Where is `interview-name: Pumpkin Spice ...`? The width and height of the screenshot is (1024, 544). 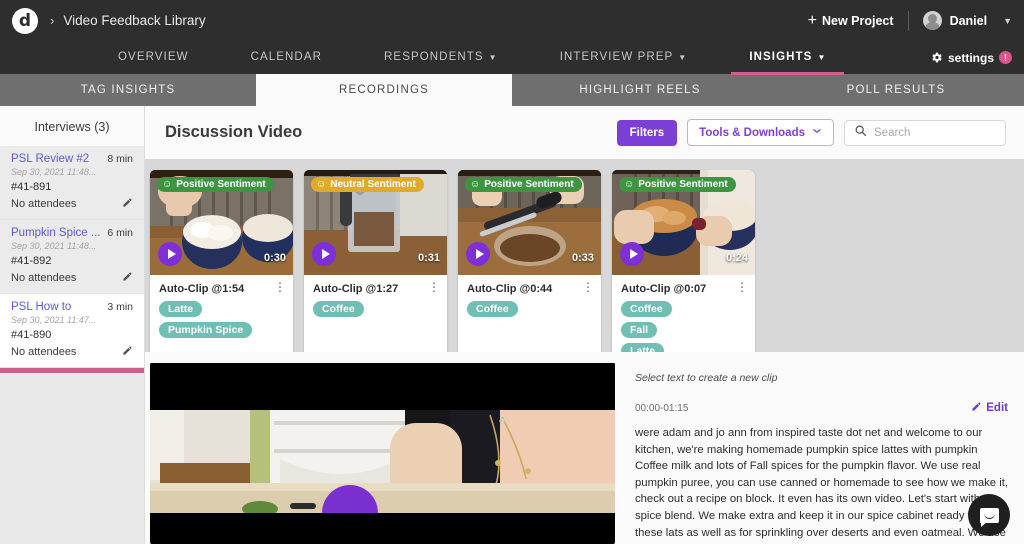 interview-name: Pumpkin Spice ... is located at coordinates (55, 233).